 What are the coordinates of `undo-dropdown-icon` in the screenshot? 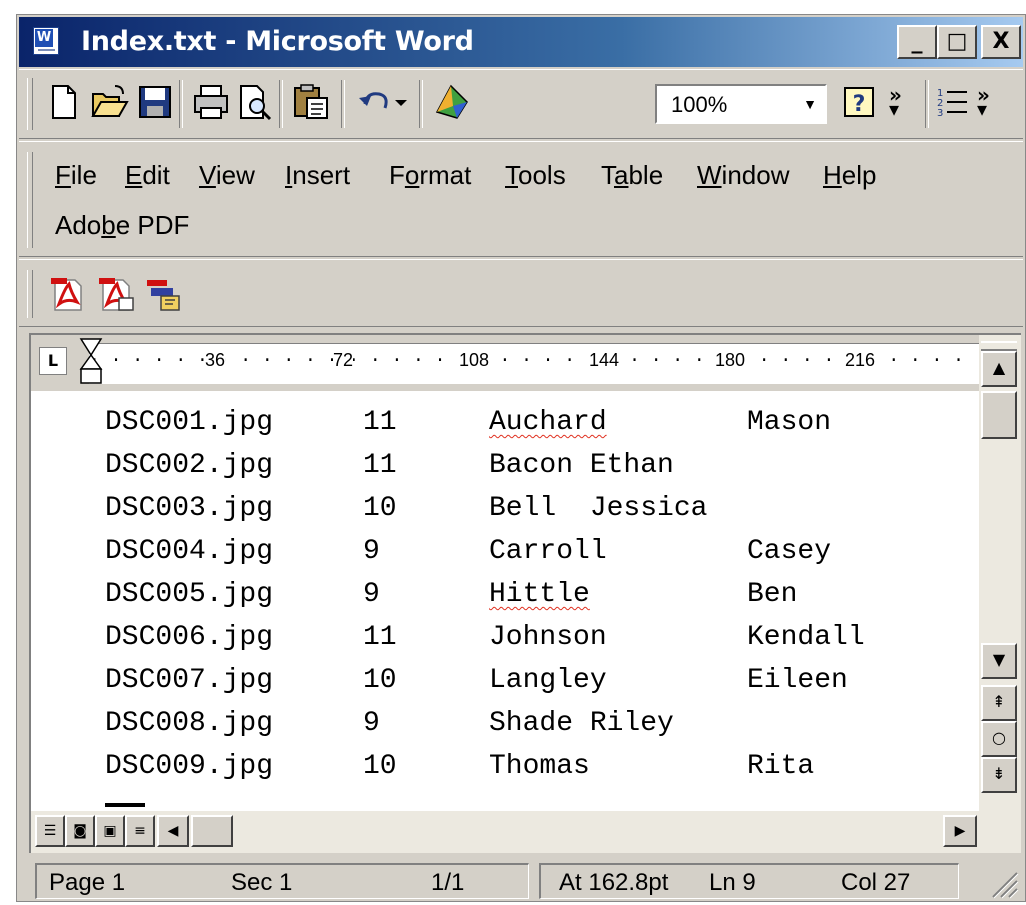 It's located at (401, 102).